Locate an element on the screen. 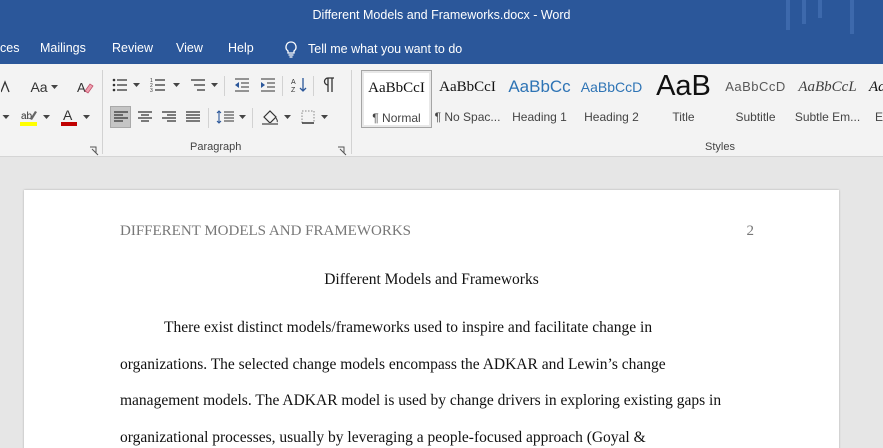 This screenshot has width=883, height=448. tell-me-label: Tell me what you want to do is located at coordinates (385, 49).